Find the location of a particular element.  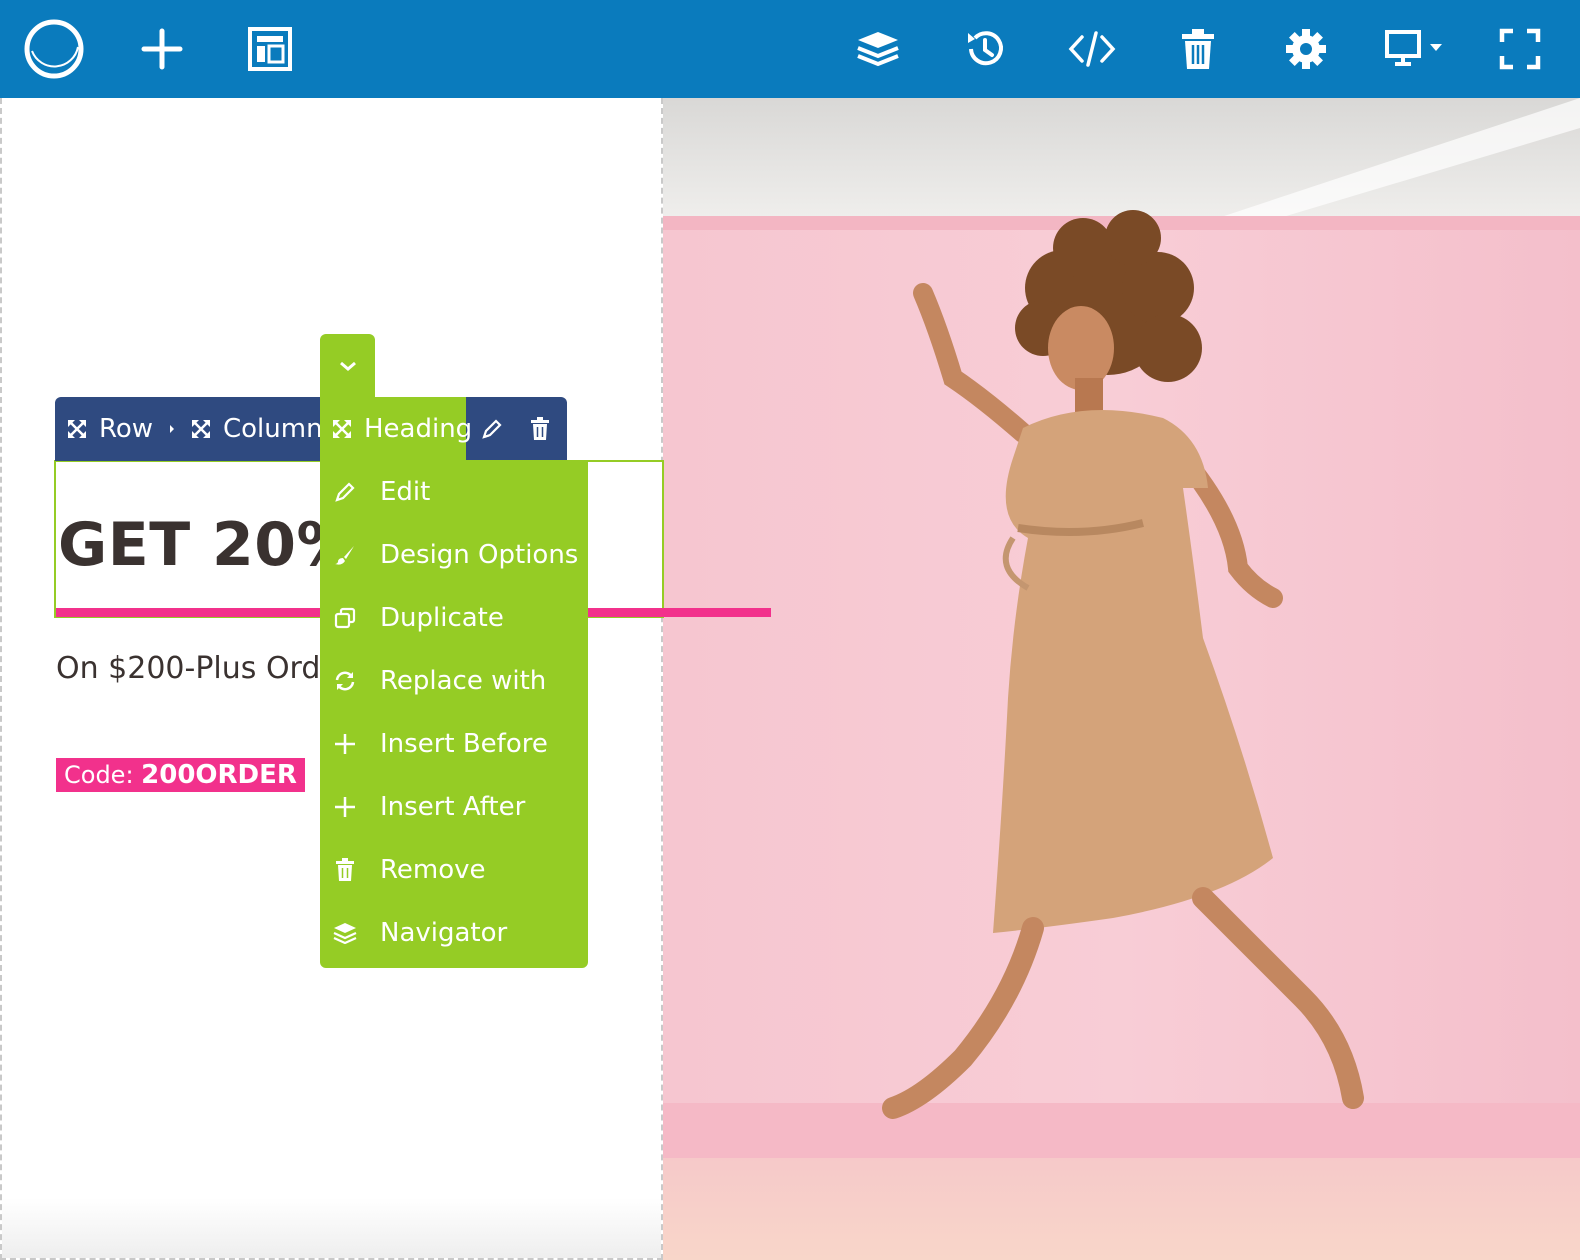

breadcrumb-column-label: Column is located at coordinates (273, 429).